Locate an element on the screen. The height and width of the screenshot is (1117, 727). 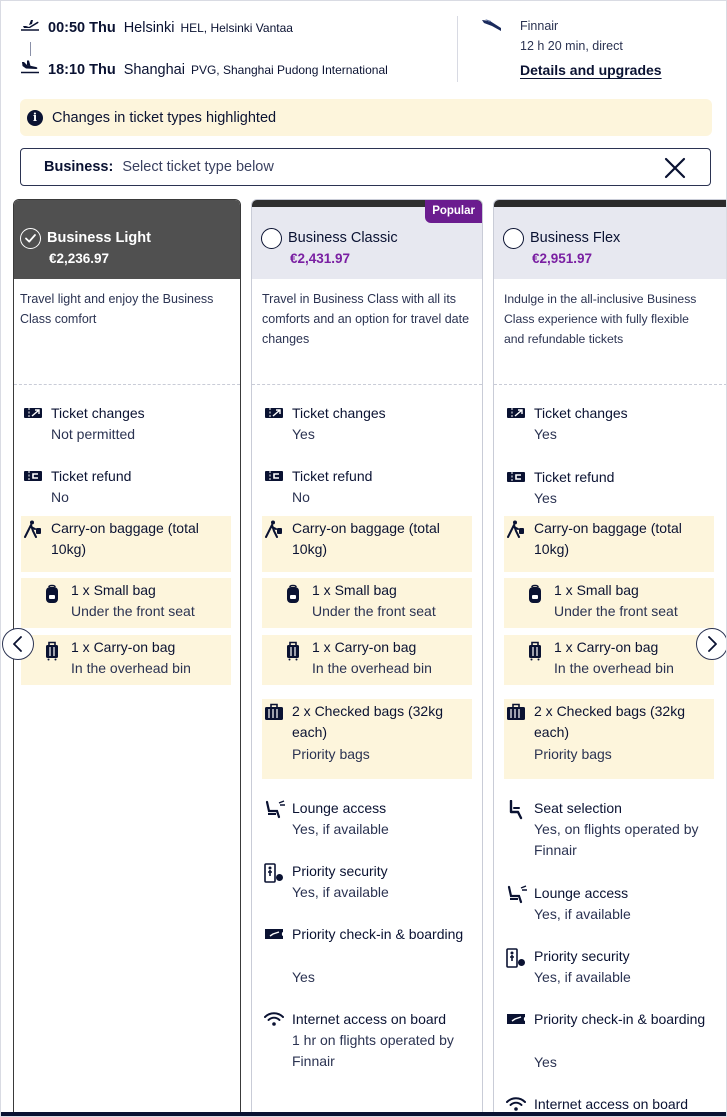
takeoff-icon is located at coordinates (31, 27).